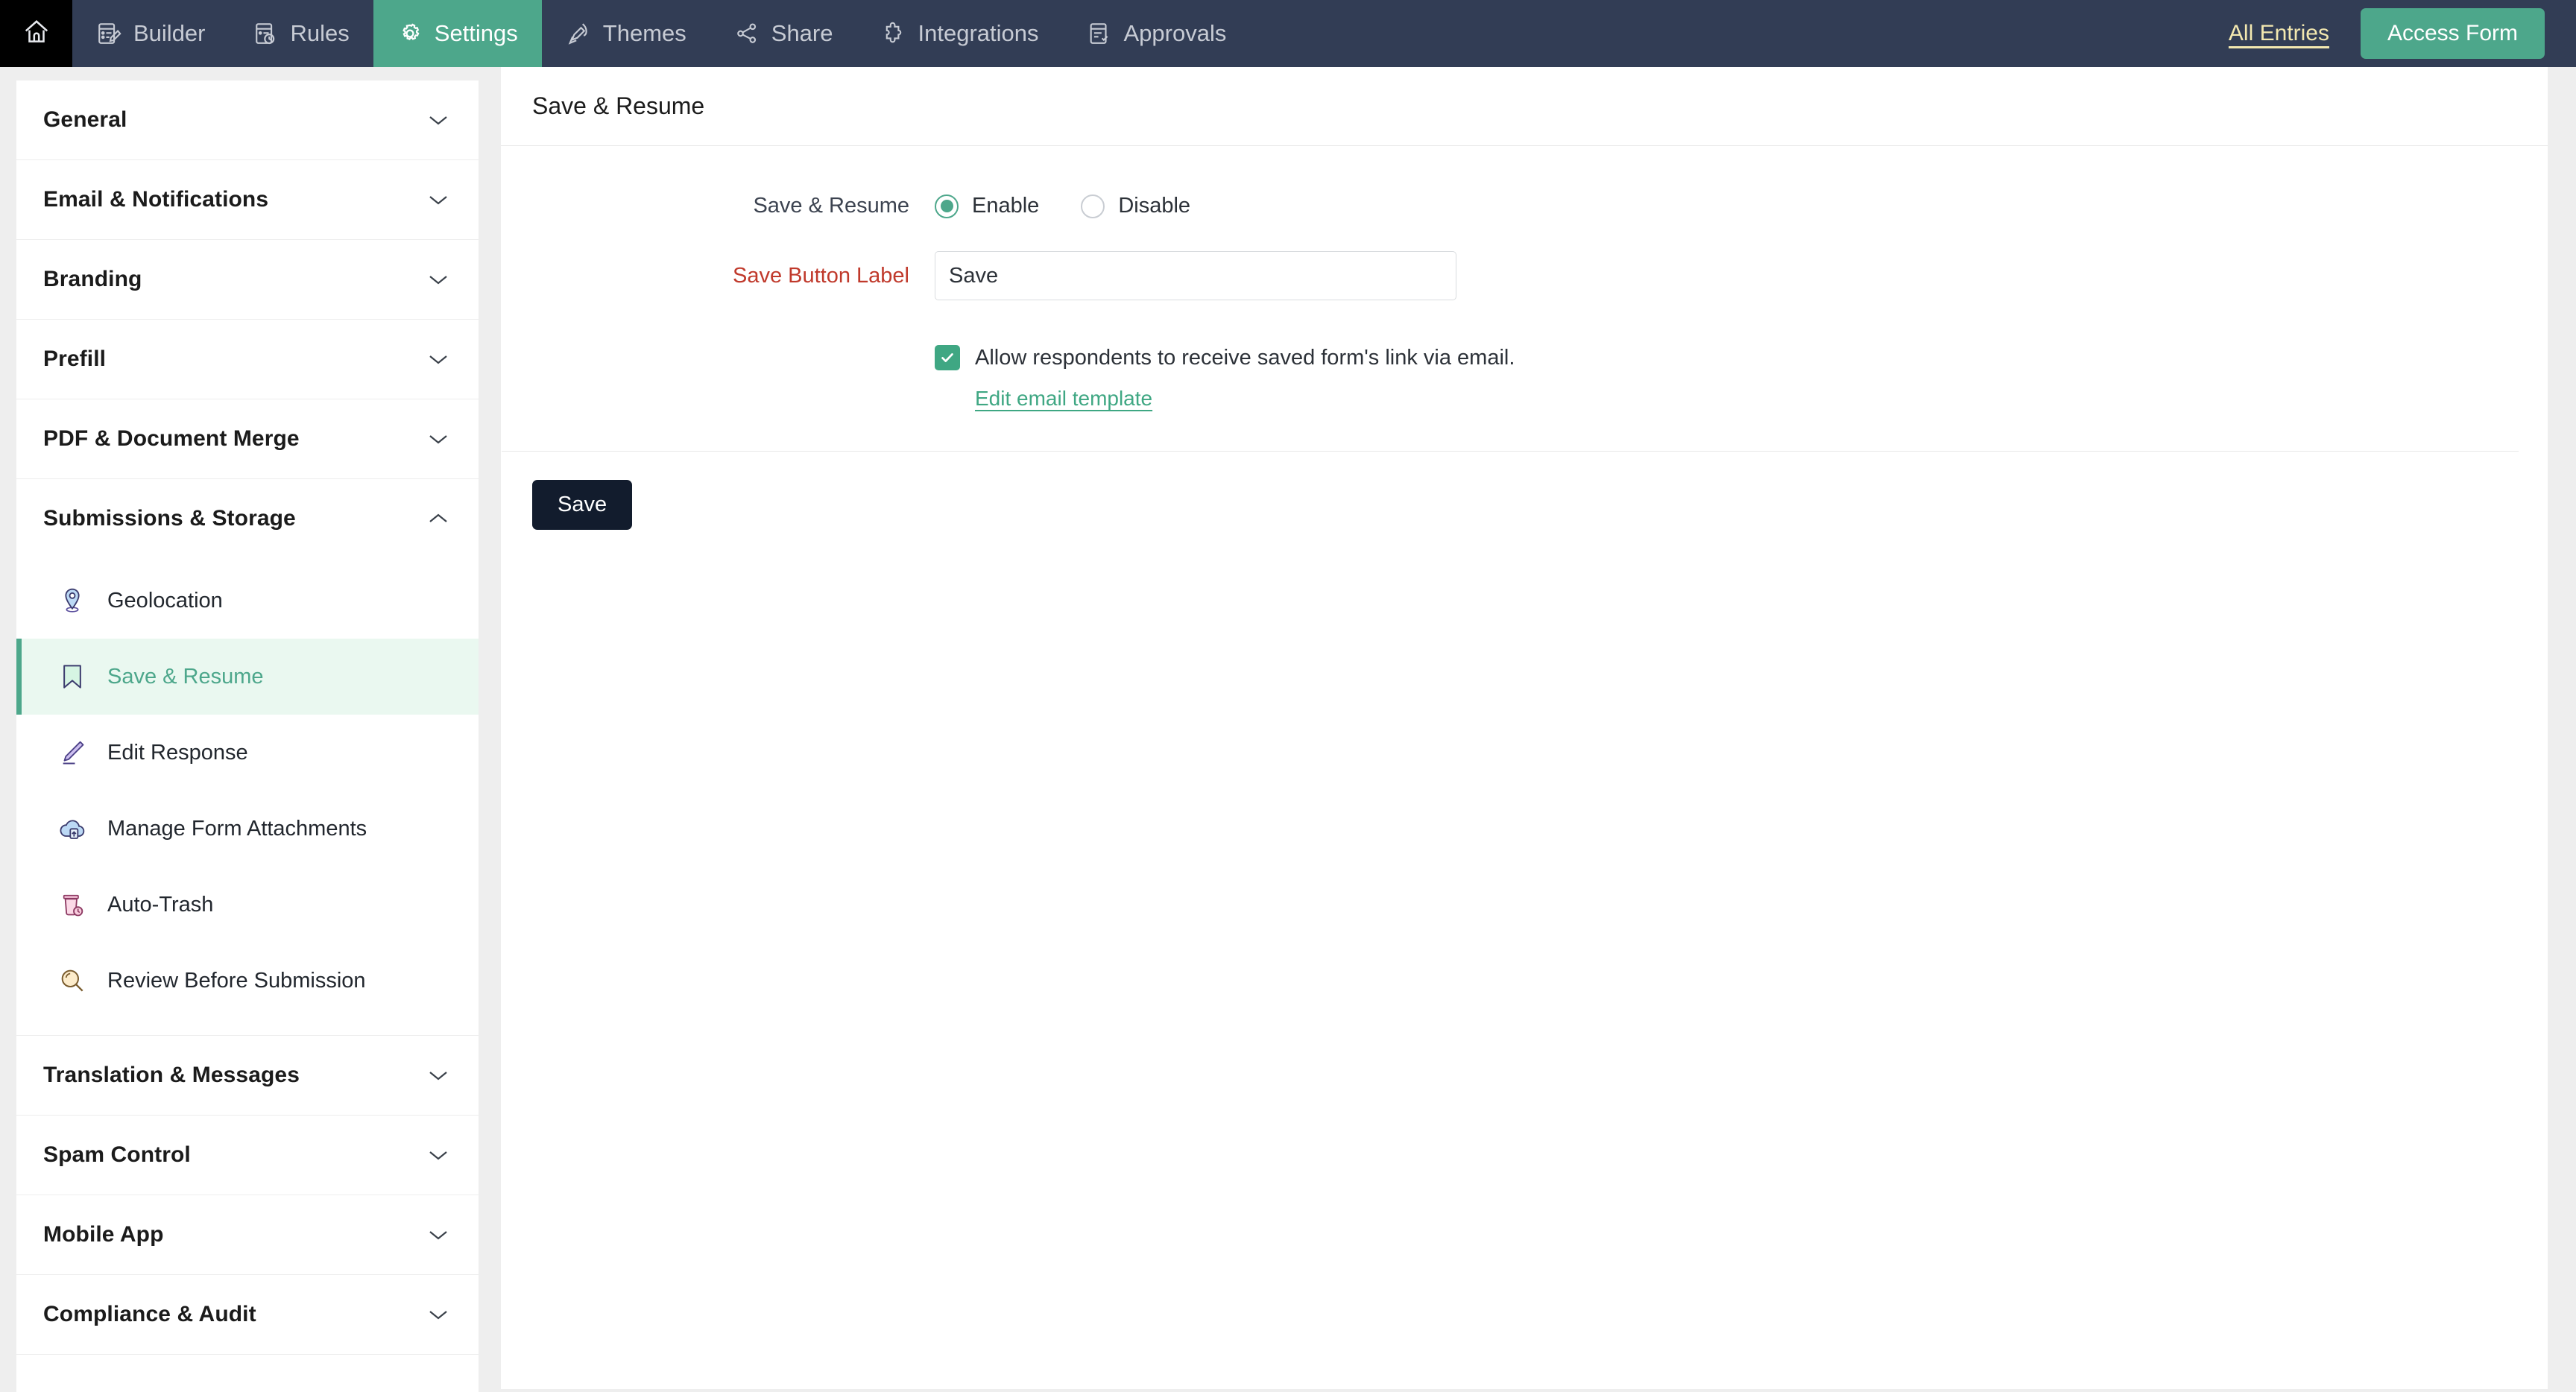 The width and height of the screenshot is (2576, 1392). I want to click on sidebar-group-submissions-storage-label: Submissions & Storage, so click(169, 518).